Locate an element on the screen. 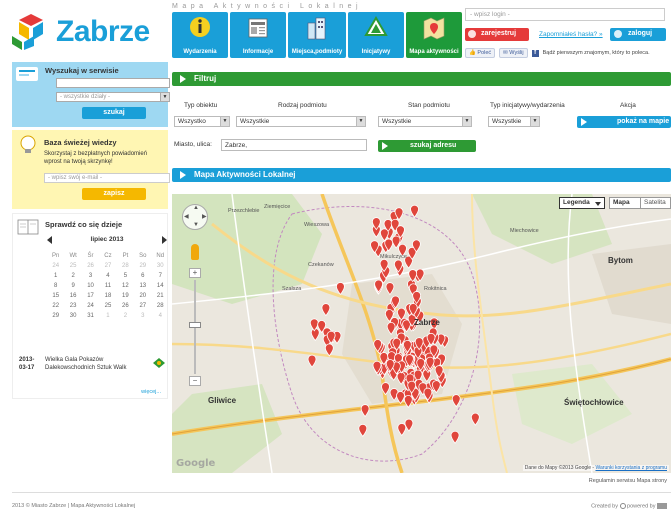  nav-item-informacje: Informacje is located at coordinates (258, 35).